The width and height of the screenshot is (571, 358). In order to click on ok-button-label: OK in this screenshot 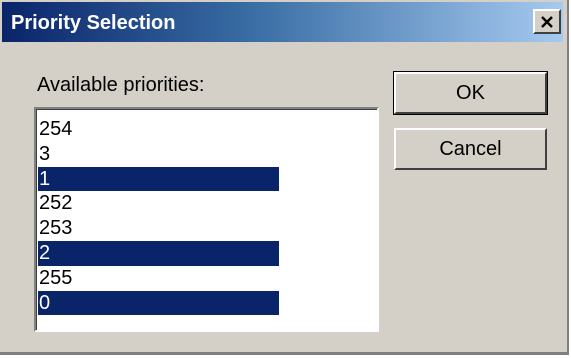, I will do `click(470, 93)`.